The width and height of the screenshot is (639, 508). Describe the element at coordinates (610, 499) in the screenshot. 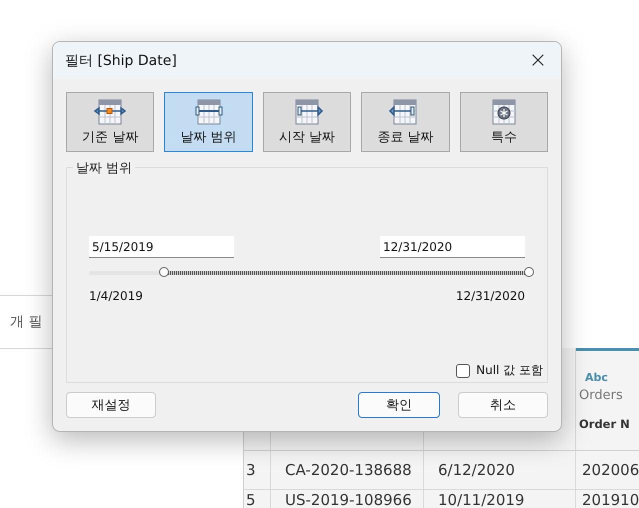

I see `table-cell: 201910` at that location.